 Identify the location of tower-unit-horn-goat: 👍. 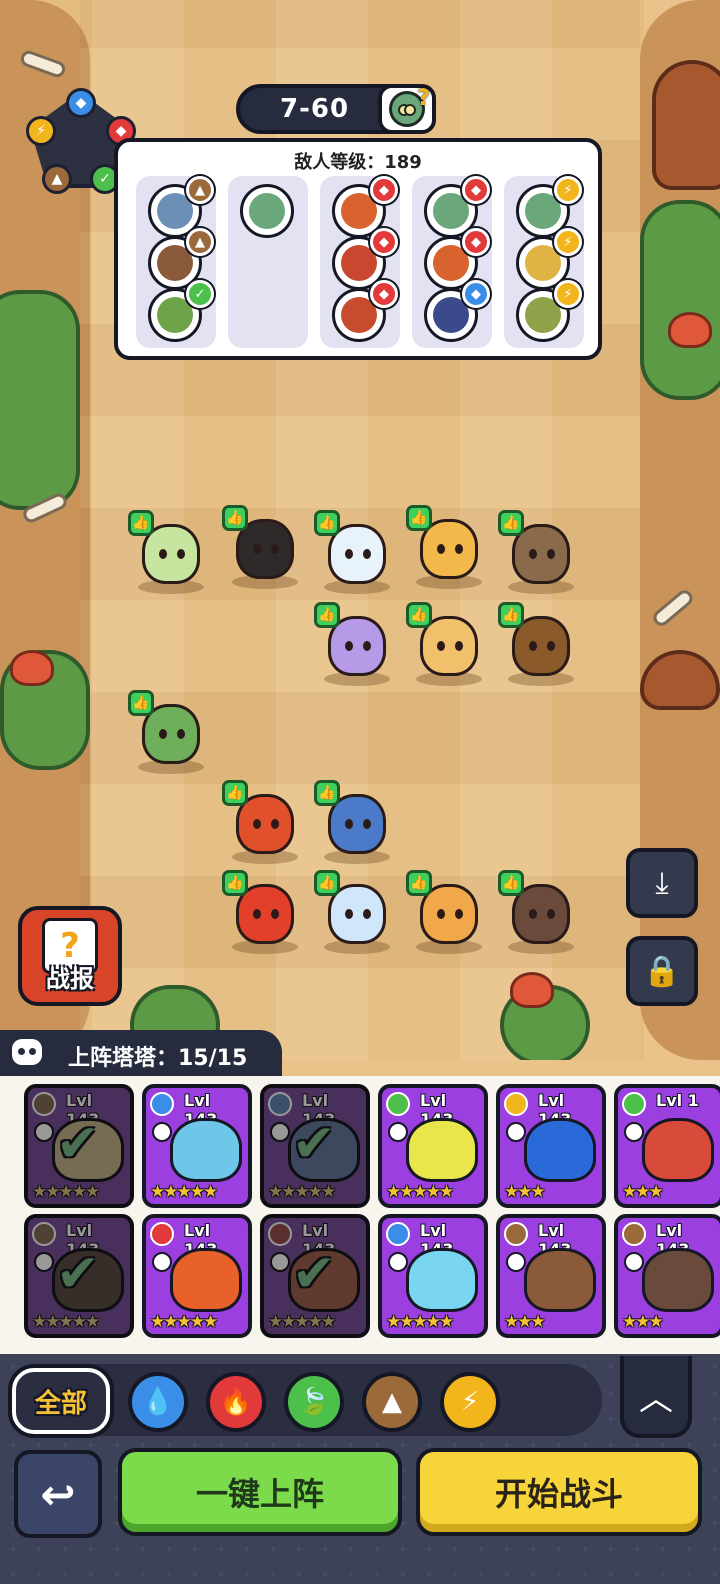
(449, 913).